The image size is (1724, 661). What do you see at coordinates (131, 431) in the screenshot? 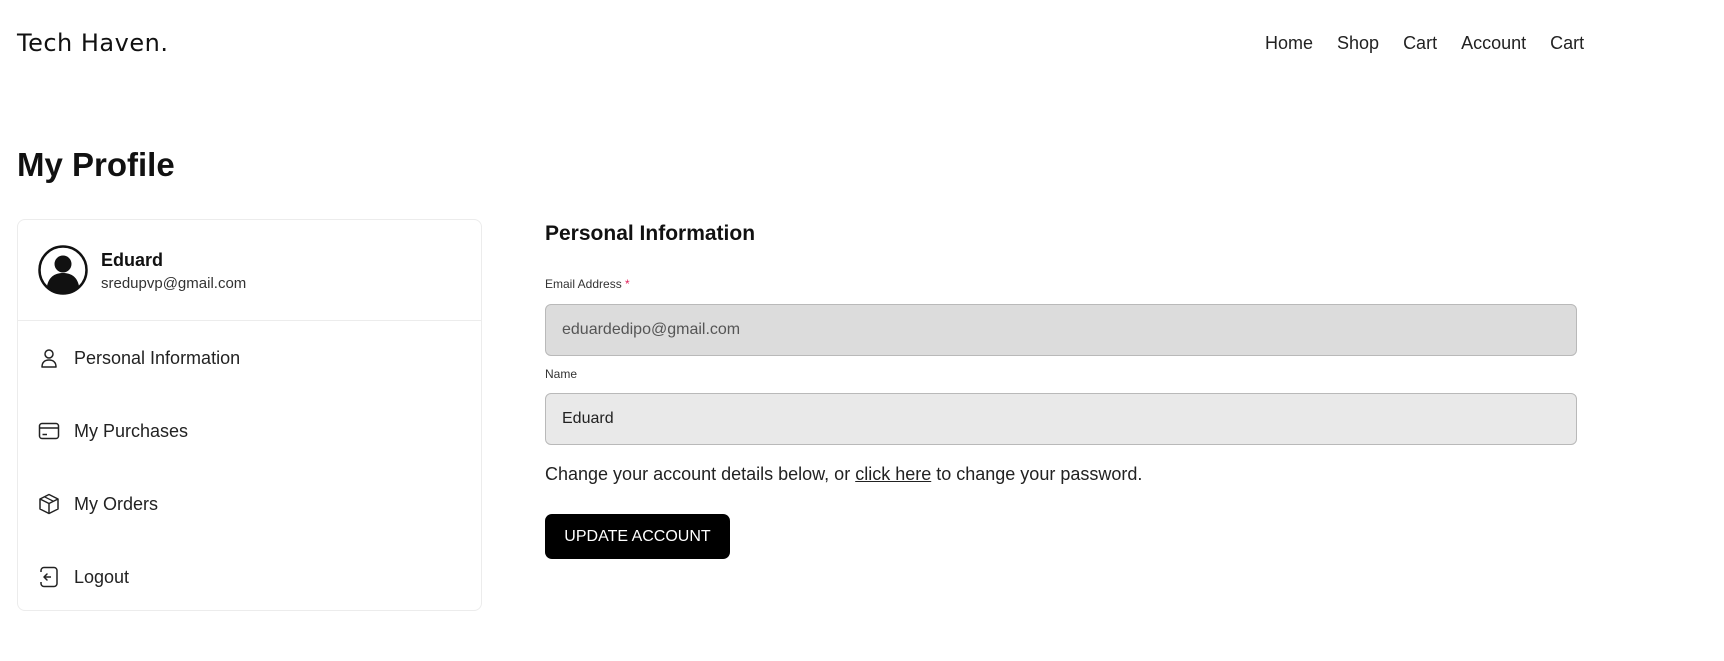
I see `sidebar-item-label: My Purchases` at bounding box center [131, 431].